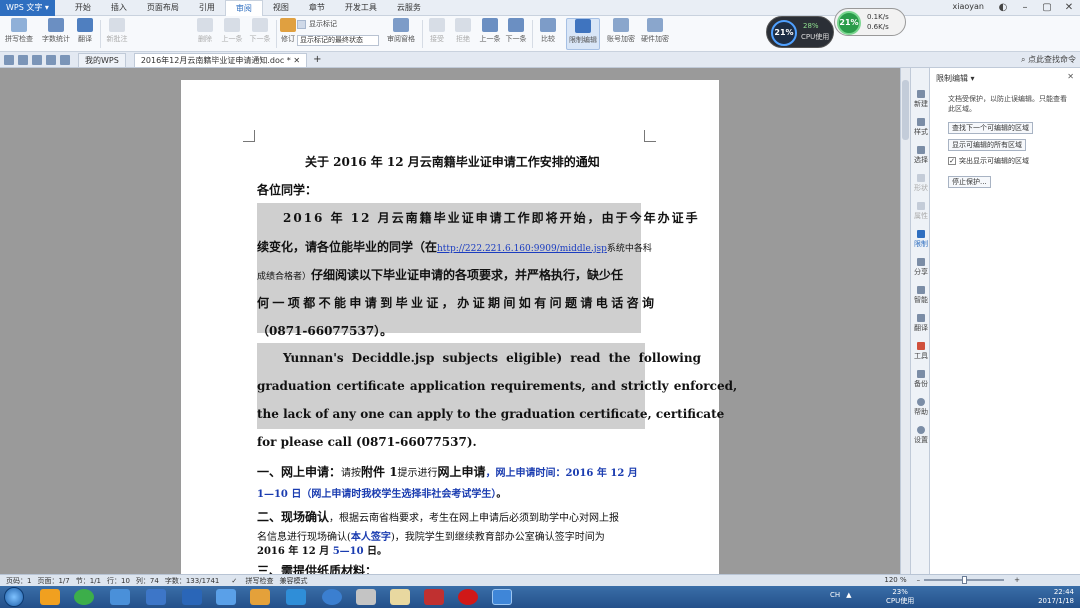 The image size is (1080, 608). What do you see at coordinates (548, 31) in the screenshot?
I see `compare-button: 比较` at bounding box center [548, 31].